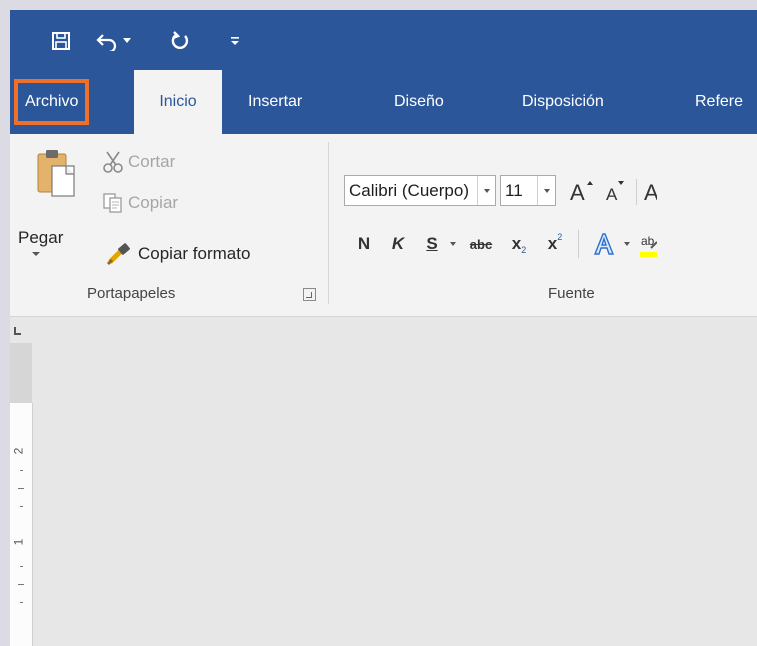 Image resolution: width=757 pixels, height=646 pixels. I want to click on underline-dropdown-icon, so click(453, 244).